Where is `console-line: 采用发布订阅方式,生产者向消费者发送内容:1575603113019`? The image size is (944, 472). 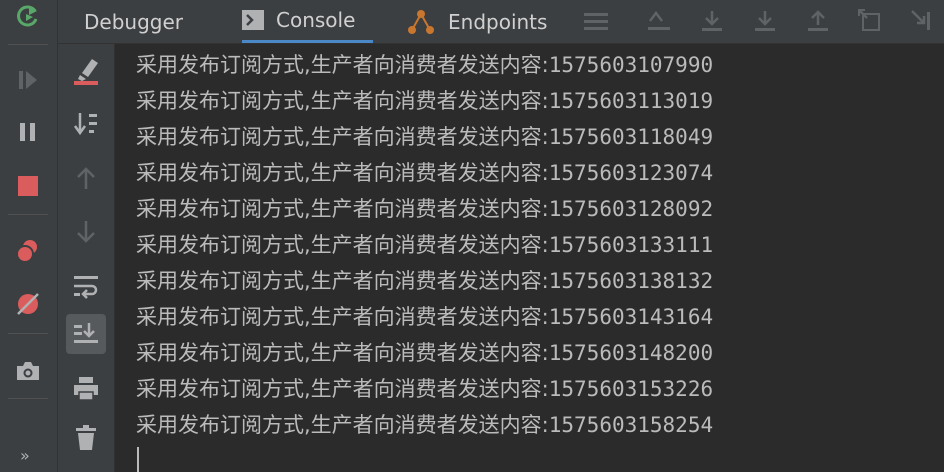
console-line: 采用发布订阅方式,生产者向消费者发送内容:1575603113019 is located at coordinates (424, 104).